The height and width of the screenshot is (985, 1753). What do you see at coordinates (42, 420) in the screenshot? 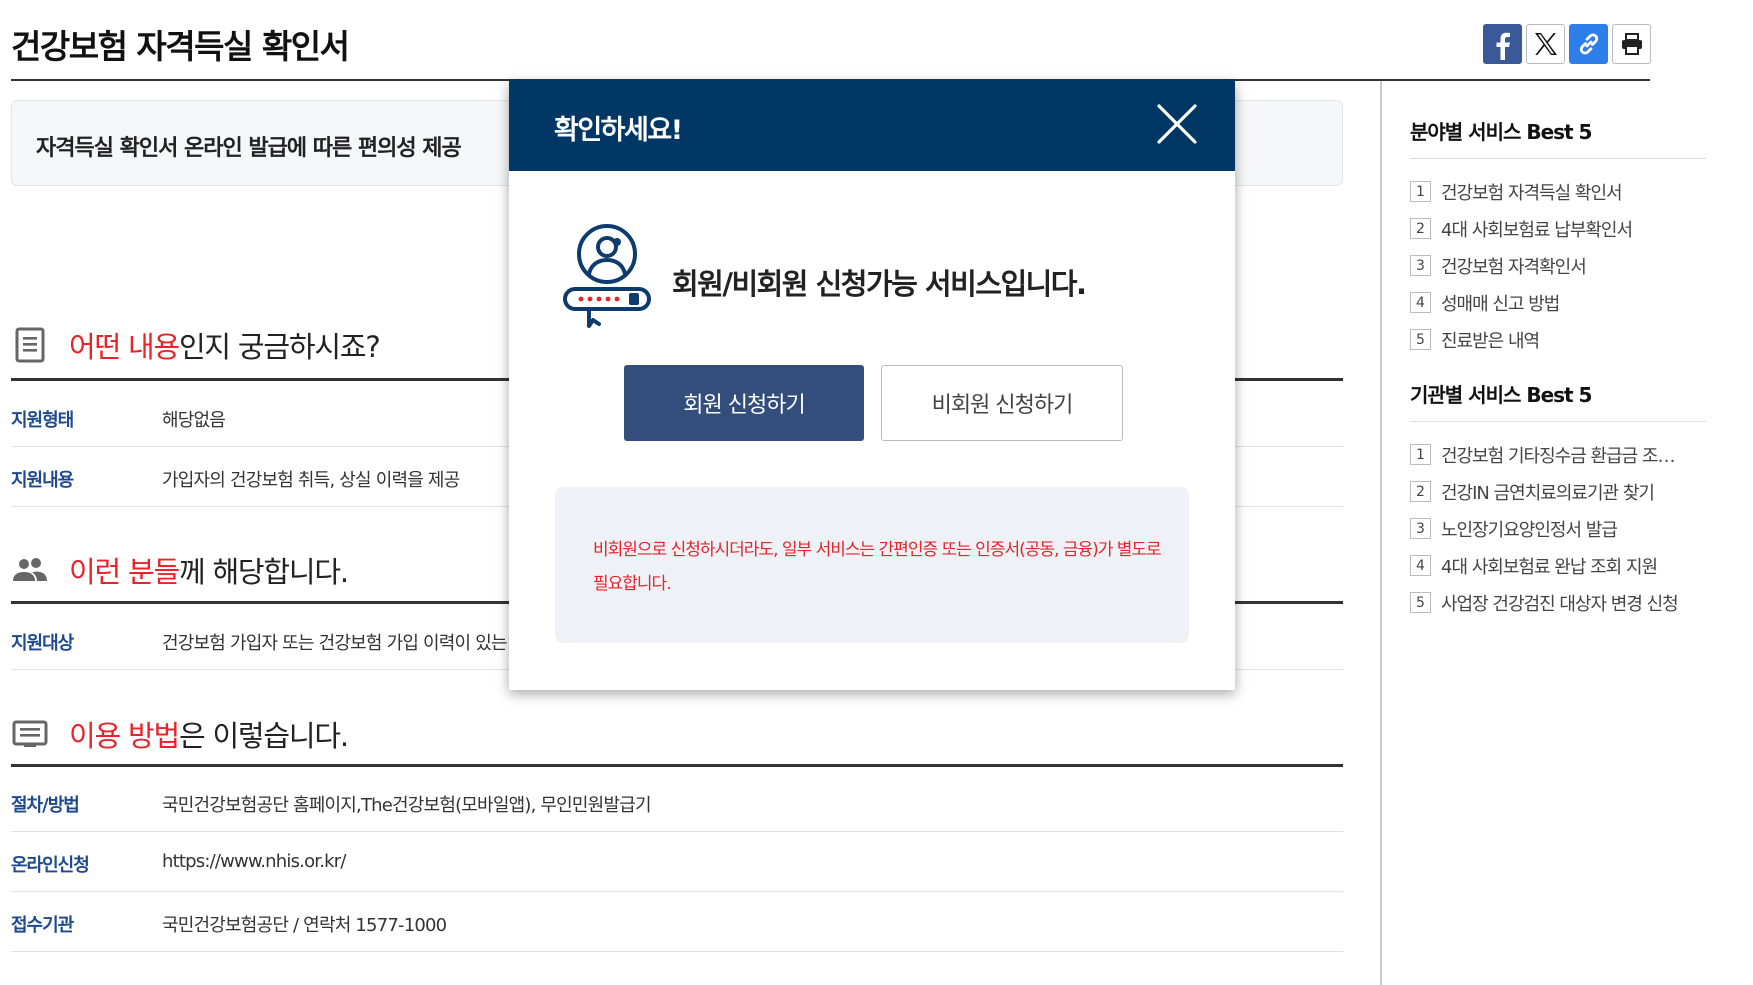
I see `row-label: 지원형태` at bounding box center [42, 420].